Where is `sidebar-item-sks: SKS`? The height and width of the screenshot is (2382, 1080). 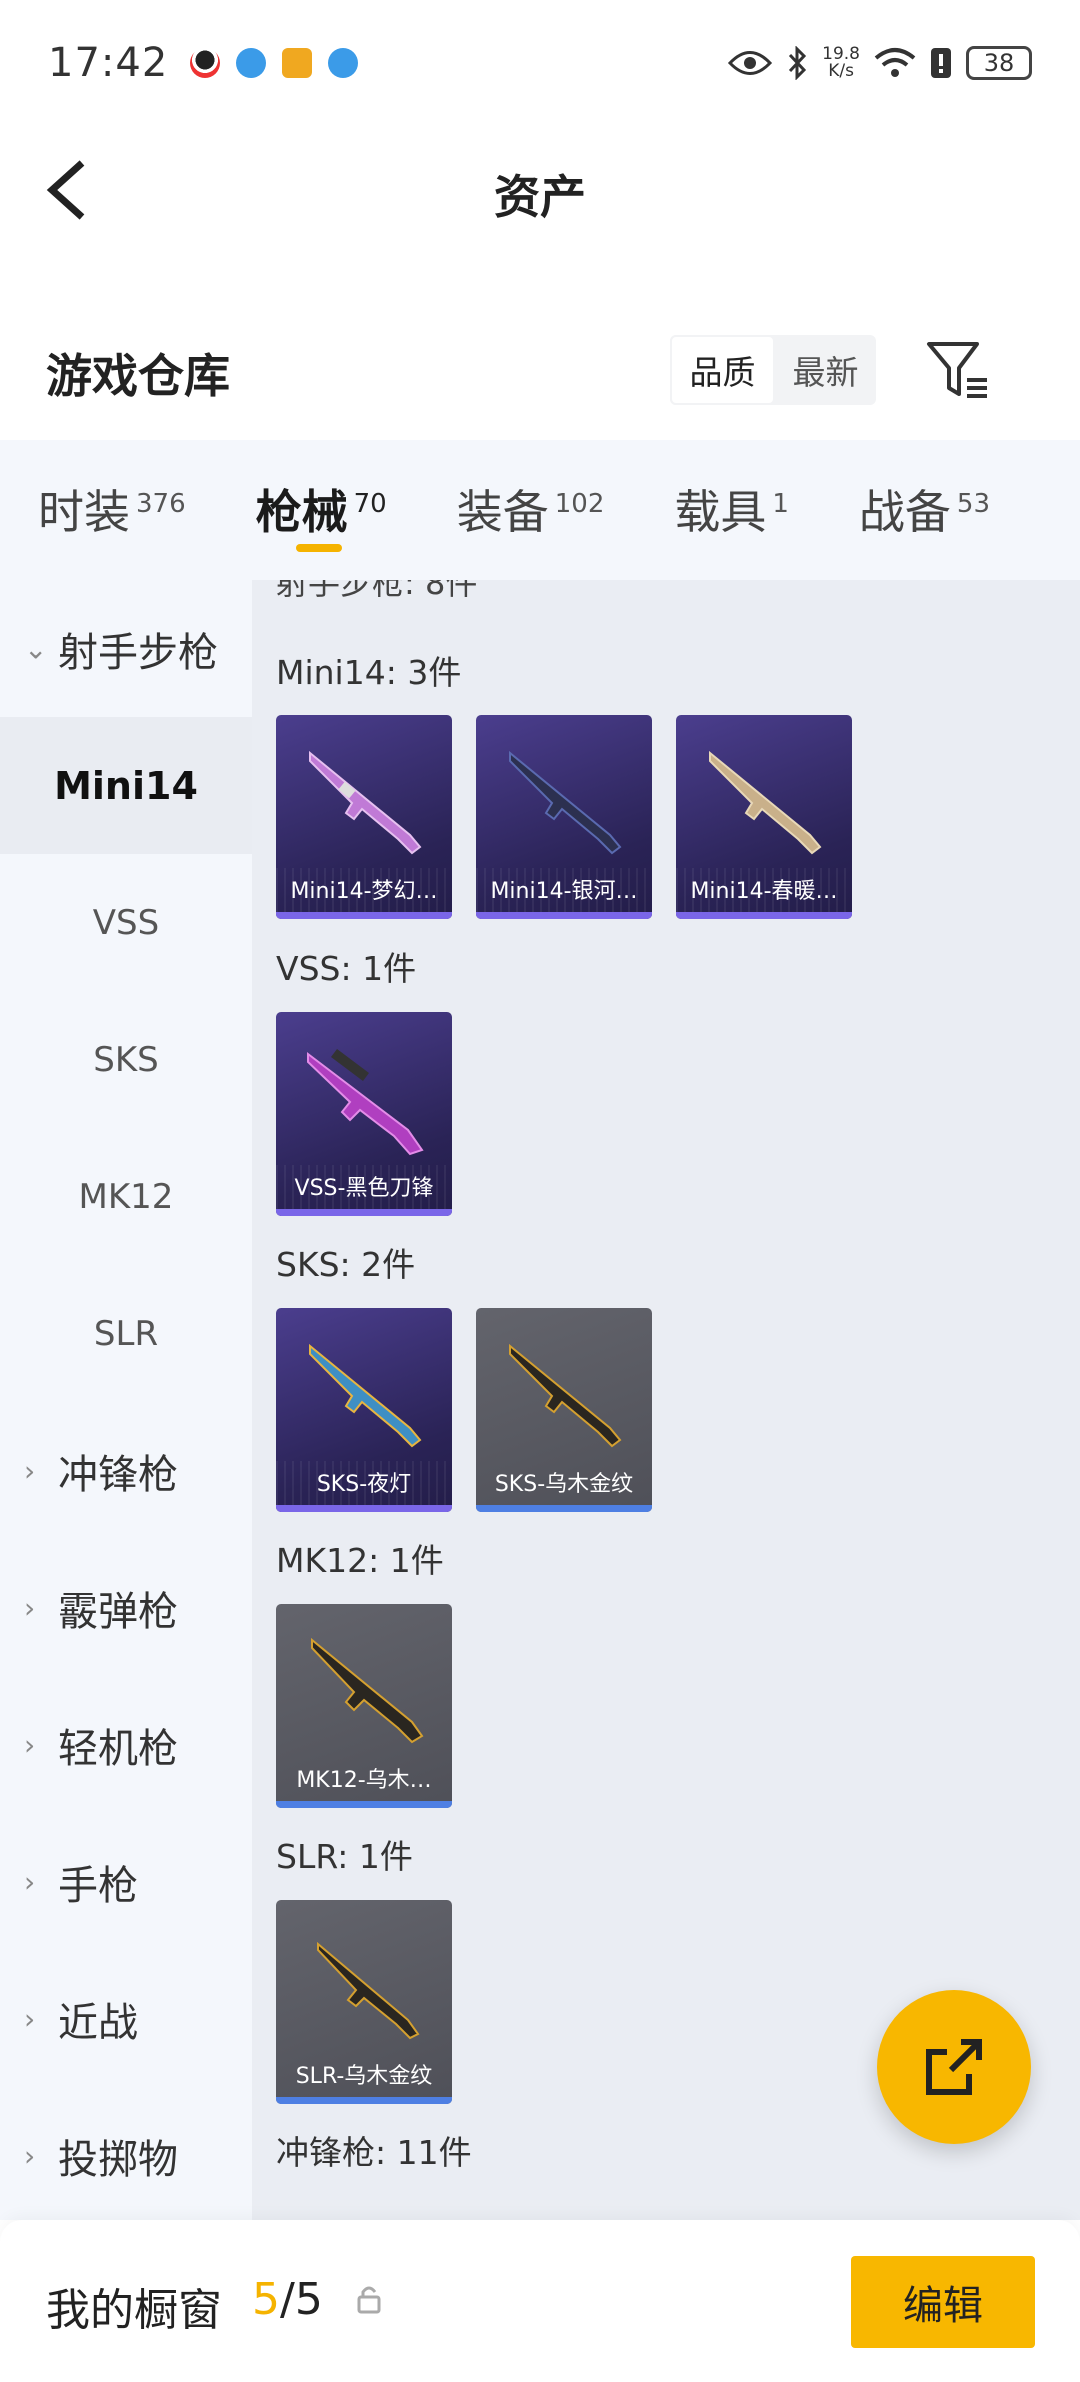
sidebar-item-sks: SKS is located at coordinates (126, 1059).